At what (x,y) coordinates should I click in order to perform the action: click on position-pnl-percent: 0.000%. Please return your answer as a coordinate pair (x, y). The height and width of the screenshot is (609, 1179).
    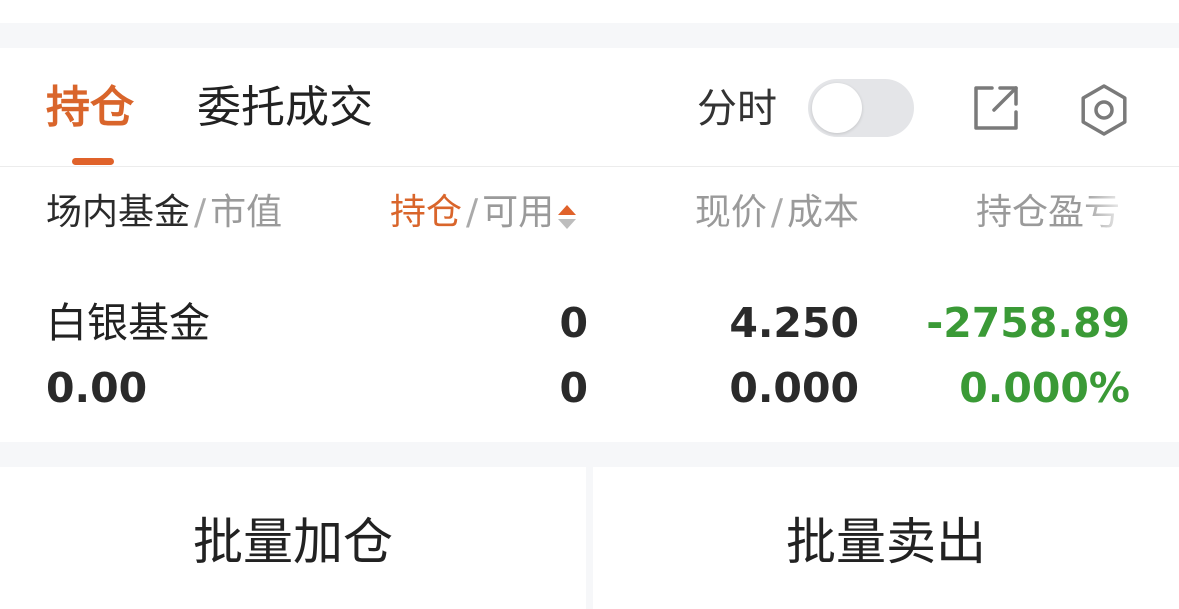
    Looking at the image, I should click on (1044, 388).